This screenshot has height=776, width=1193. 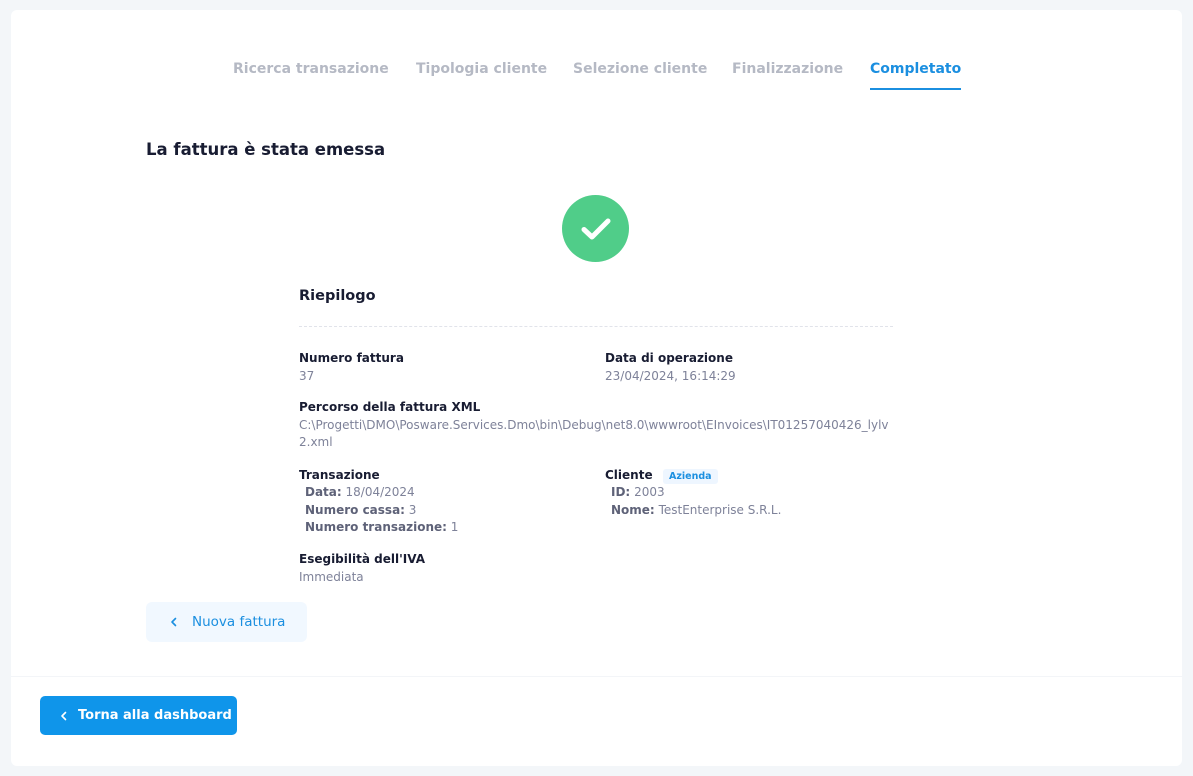 What do you see at coordinates (596, 676) in the screenshot?
I see `footer-divider` at bounding box center [596, 676].